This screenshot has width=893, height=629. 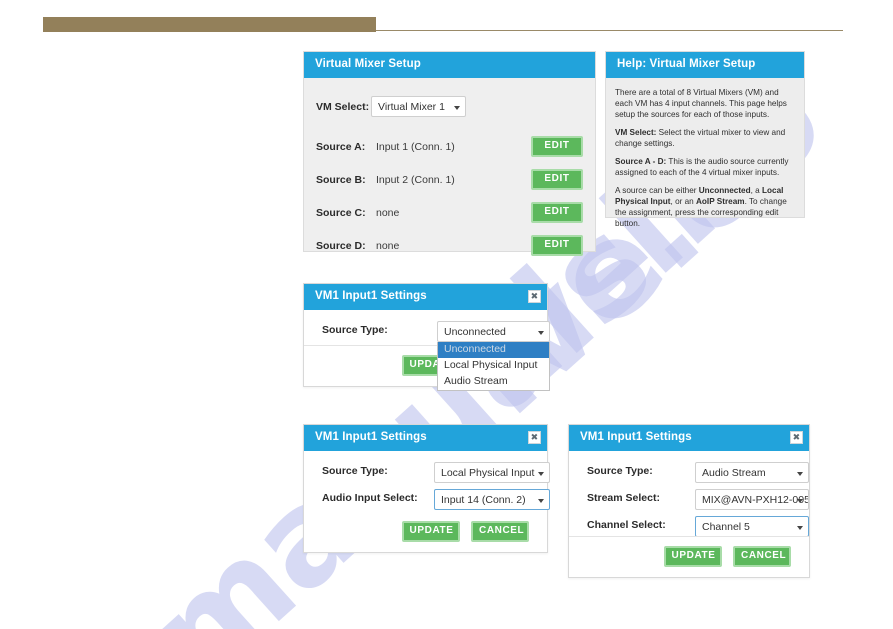 What do you see at coordinates (449, 65) in the screenshot?
I see `virtual-mixer-setup-title: Virtual Mixer Setup` at bounding box center [449, 65].